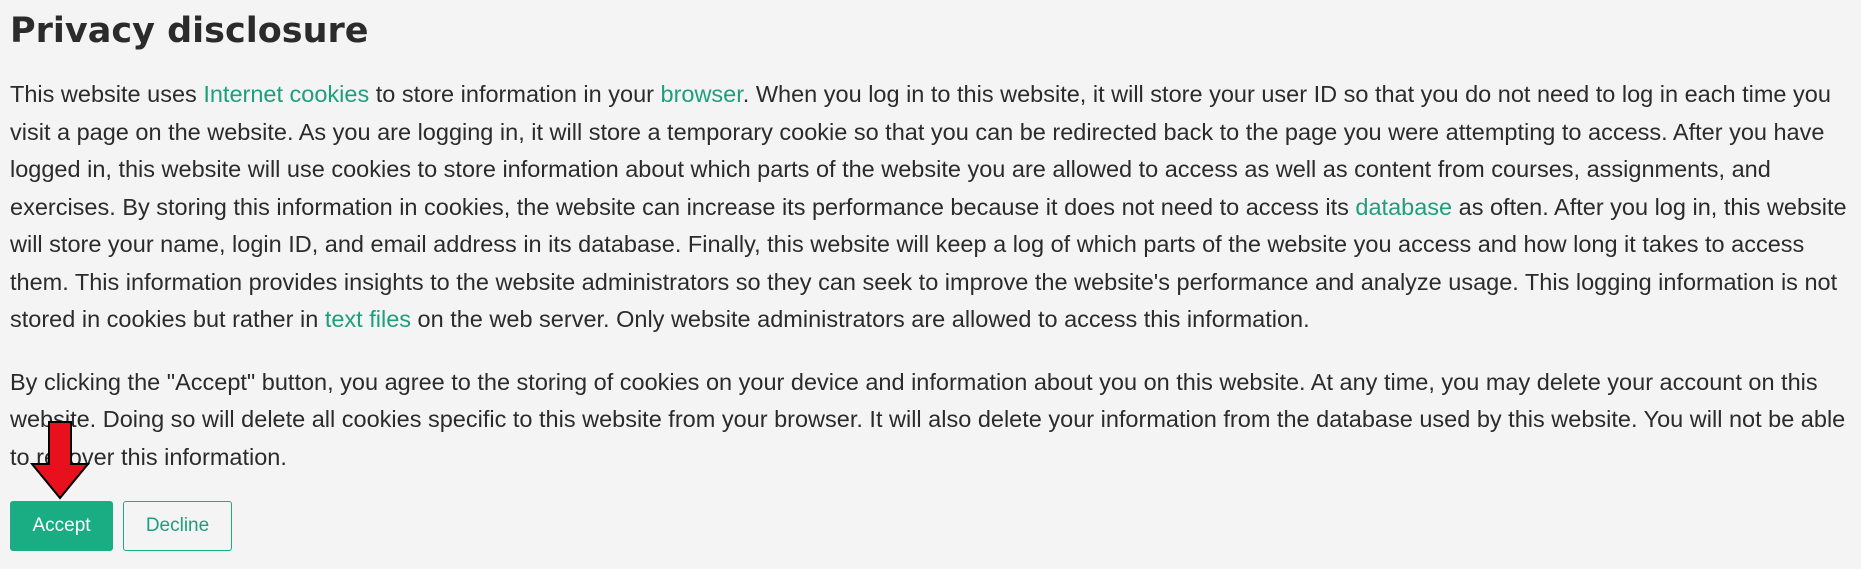  I want to click on internet-cookies-link: Internet cookies, so click(286, 94).